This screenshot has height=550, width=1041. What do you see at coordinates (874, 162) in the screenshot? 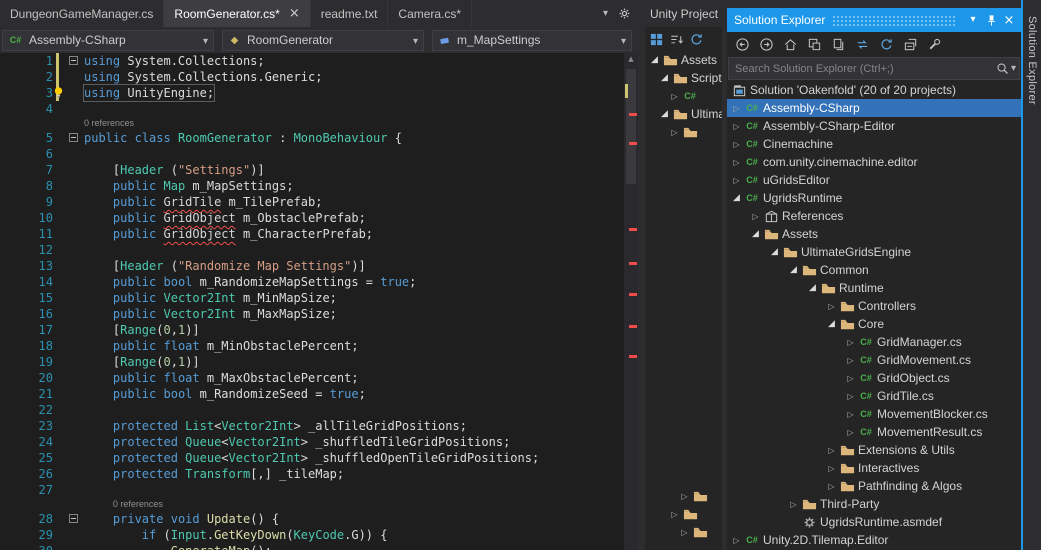
I see `tree-item-com-unity-cinemachine-editor: ▷ C# com.unity.cinemachine.editor` at bounding box center [874, 162].